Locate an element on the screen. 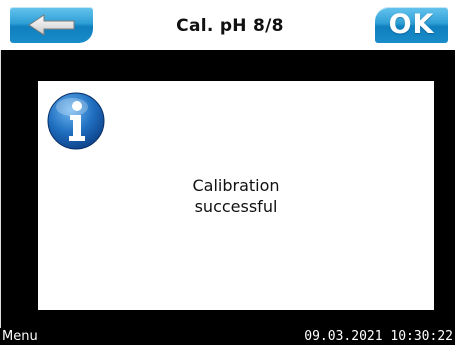  title-bar: Cal. pH 8/8 OK is located at coordinates (227, 25).